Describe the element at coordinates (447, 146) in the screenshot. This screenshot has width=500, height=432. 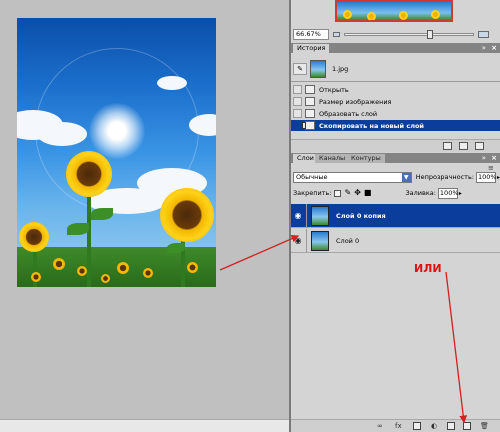
I see `new-document-icon` at that location.